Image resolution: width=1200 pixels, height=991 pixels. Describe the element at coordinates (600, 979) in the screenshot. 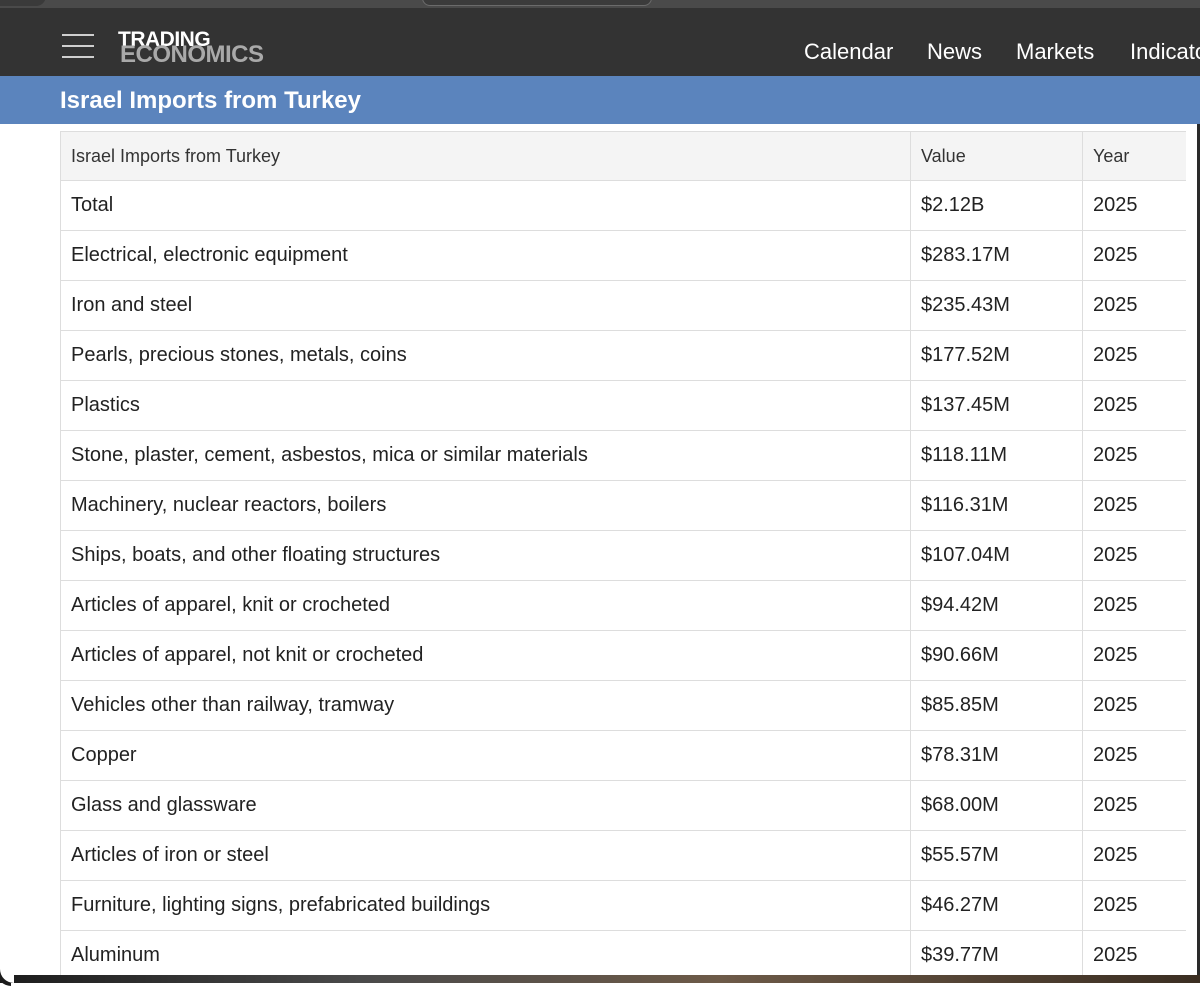

I see `device-frame-bottom` at that location.